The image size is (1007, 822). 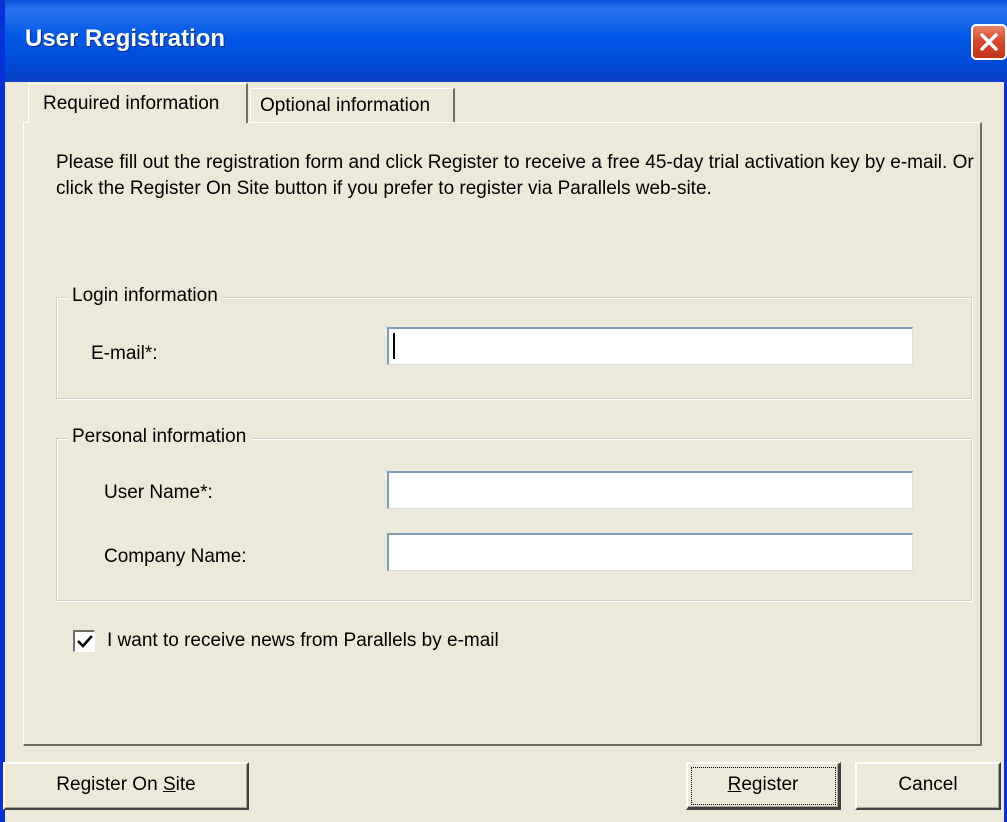 I want to click on checkmark-icon, so click(x=85, y=641).